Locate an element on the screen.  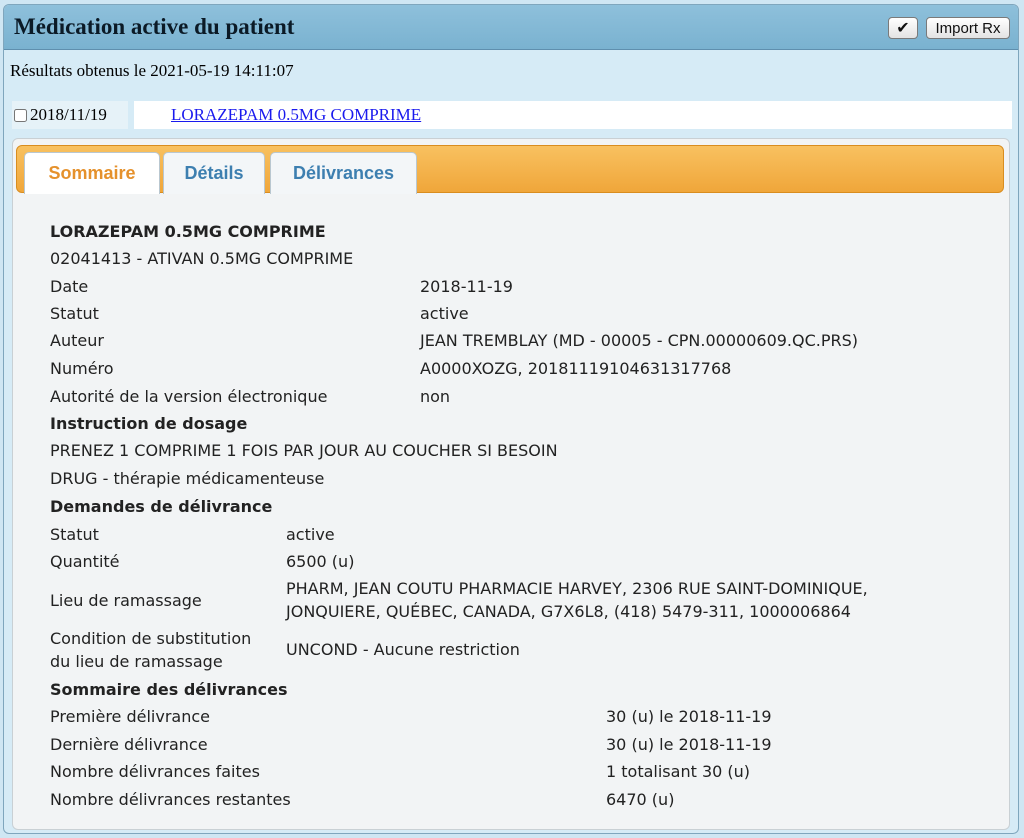
delivery-label-remaining: Nombre délivrances restantes is located at coordinates (170, 799).